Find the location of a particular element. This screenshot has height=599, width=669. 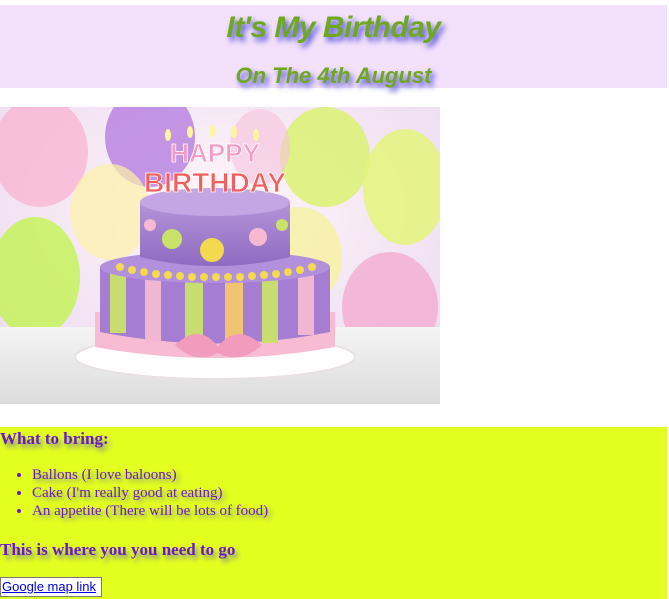

list-item: Ballons (I love baloons) is located at coordinates (150, 475).